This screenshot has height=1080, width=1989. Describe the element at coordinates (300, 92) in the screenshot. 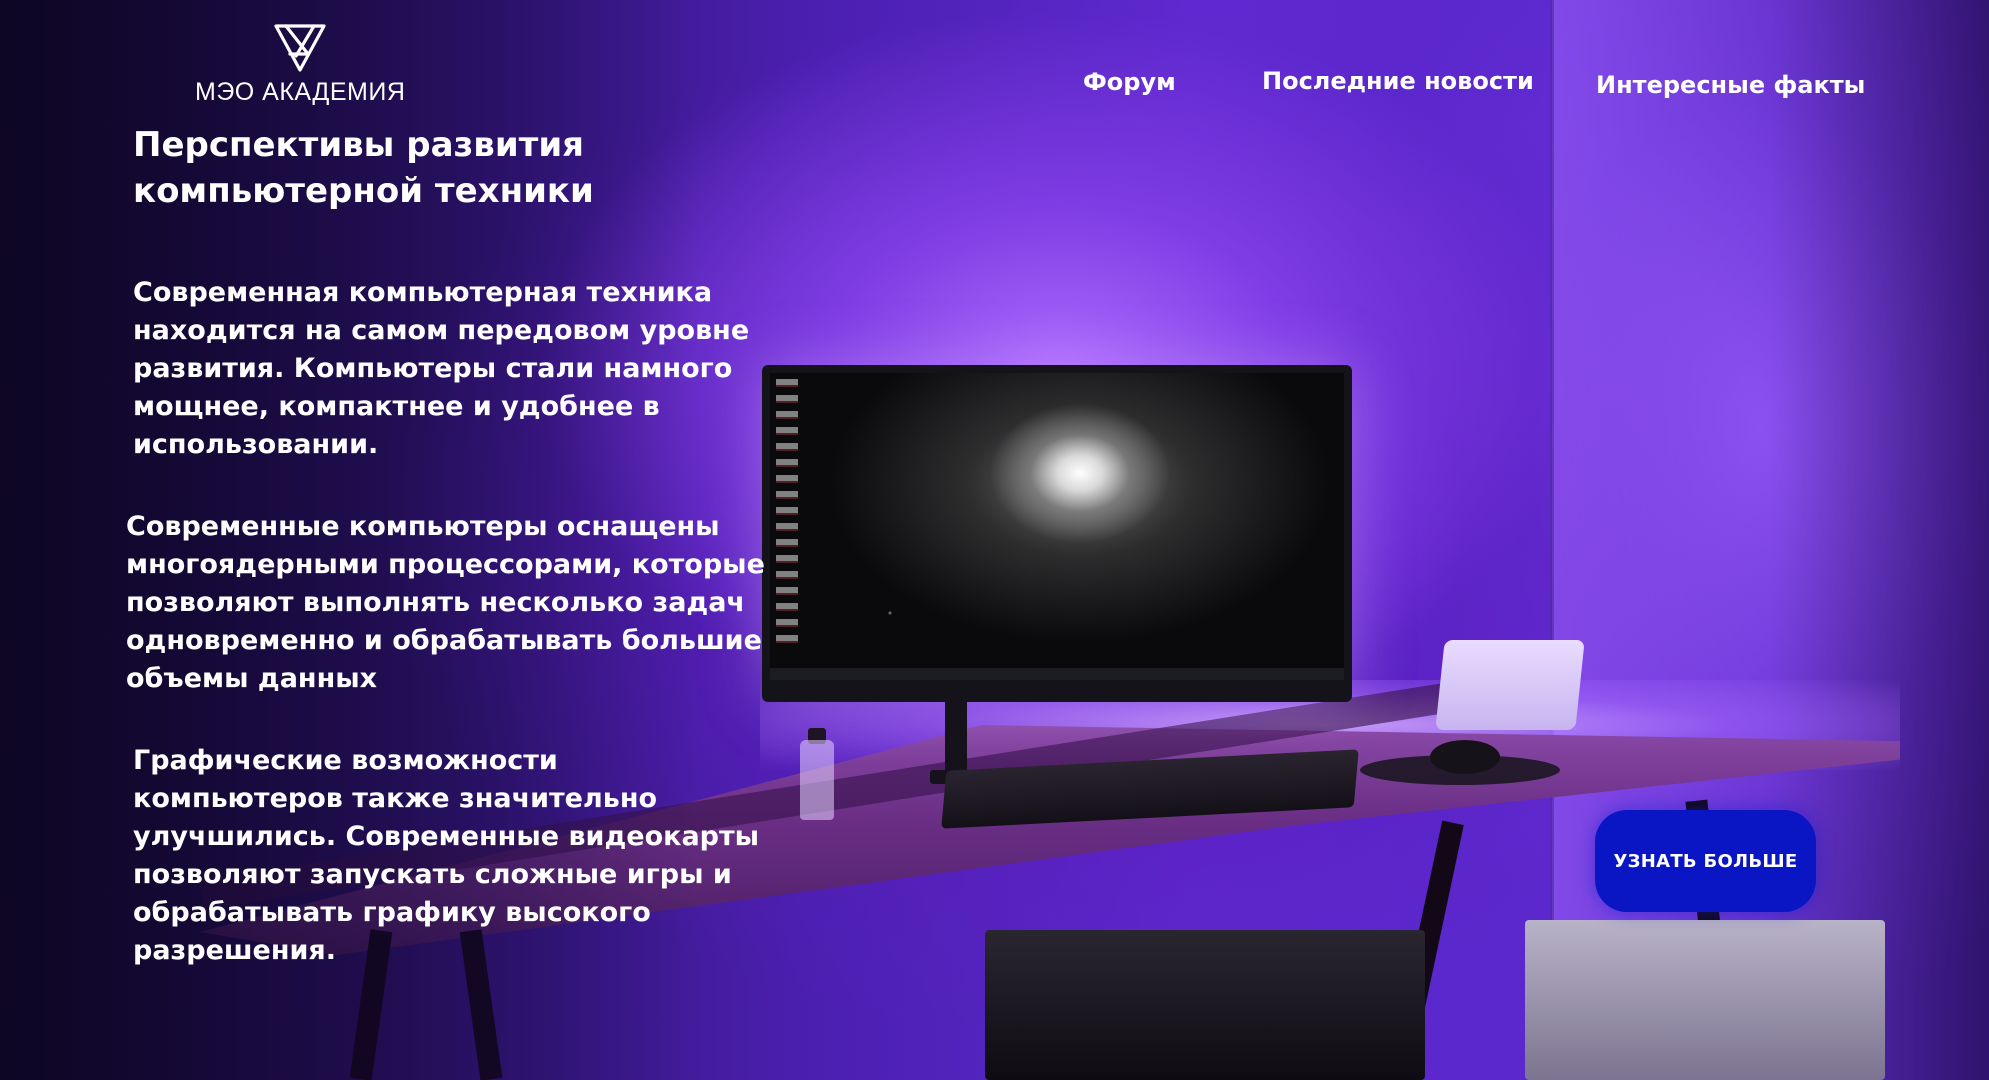

I see `brand-name: МЭО АКАДЕМИЯ` at that location.